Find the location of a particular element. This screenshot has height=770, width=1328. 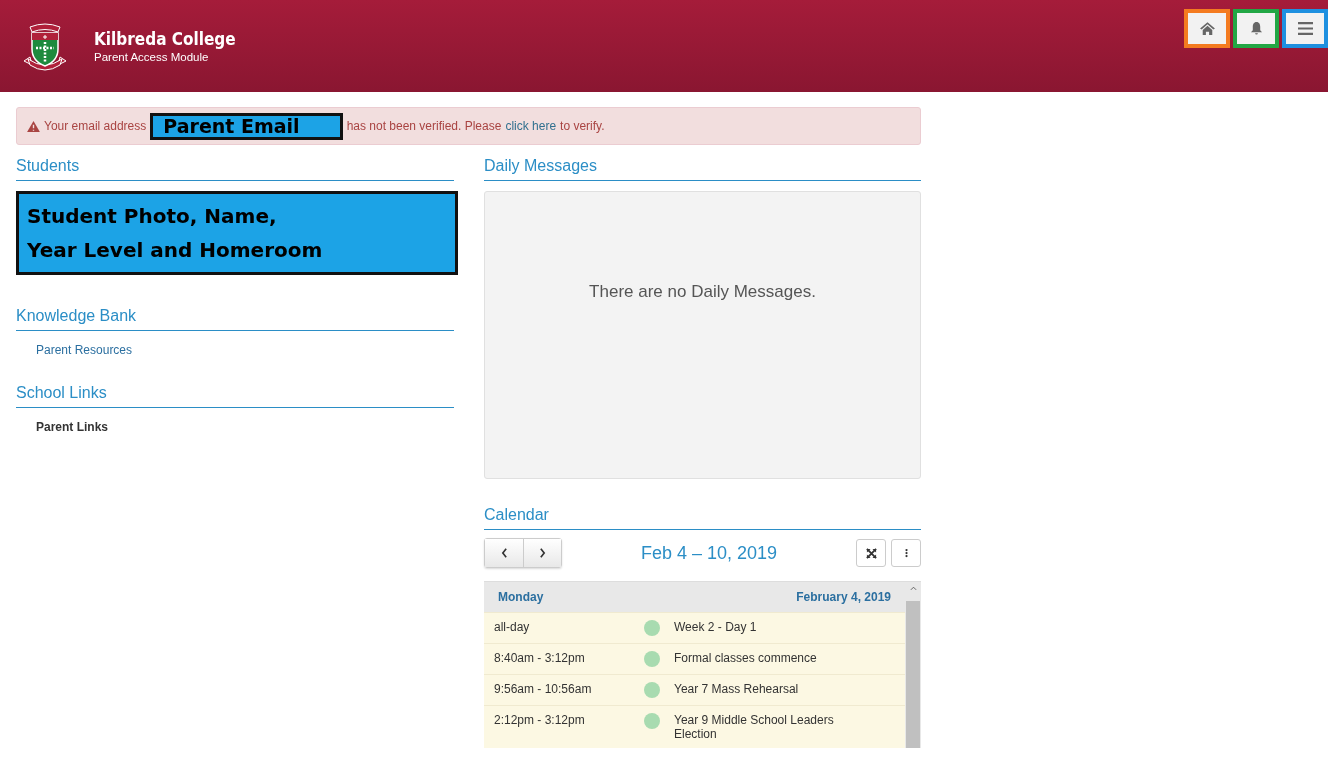

event-row: 8:40am - 3:12pm Formal classes commence is located at coordinates (694, 658).